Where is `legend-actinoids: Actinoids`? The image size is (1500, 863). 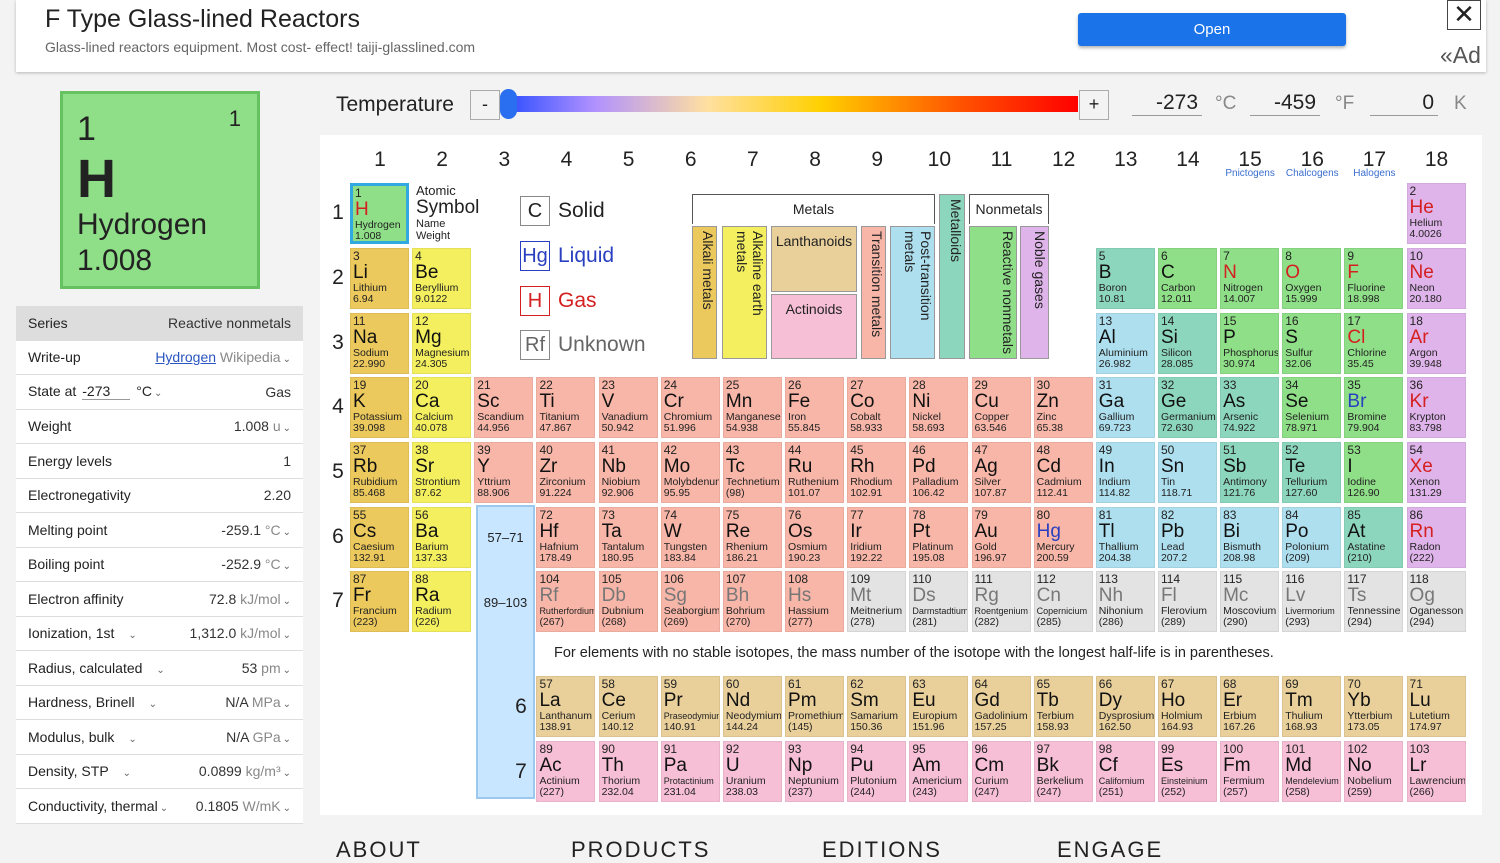
legend-actinoids: Actinoids is located at coordinates (814, 326).